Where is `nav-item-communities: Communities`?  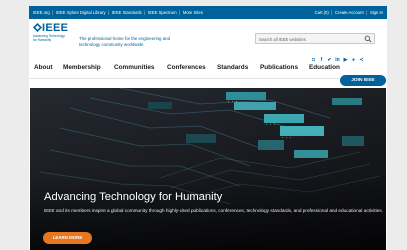
nav-item-communities: Communities is located at coordinates (134, 67).